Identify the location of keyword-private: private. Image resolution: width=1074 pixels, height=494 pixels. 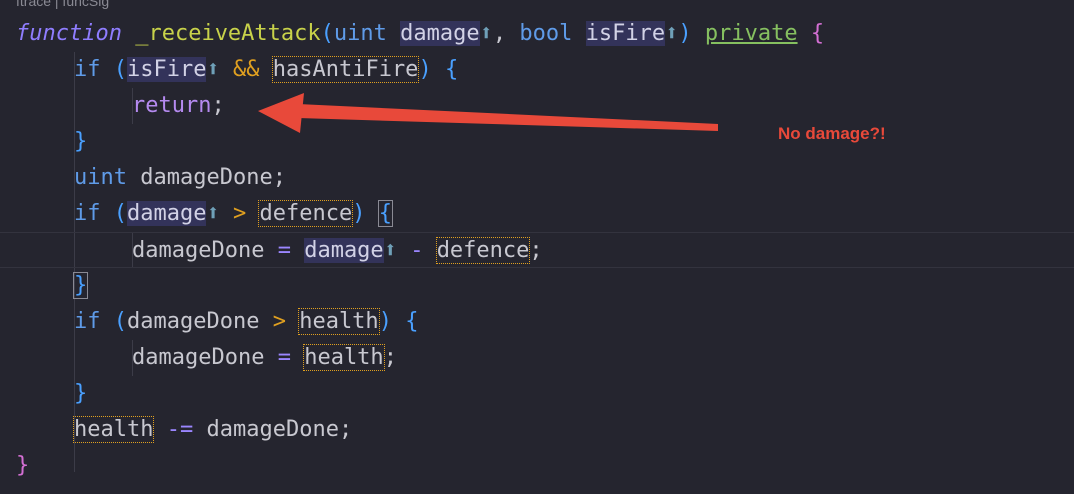
(751, 33).